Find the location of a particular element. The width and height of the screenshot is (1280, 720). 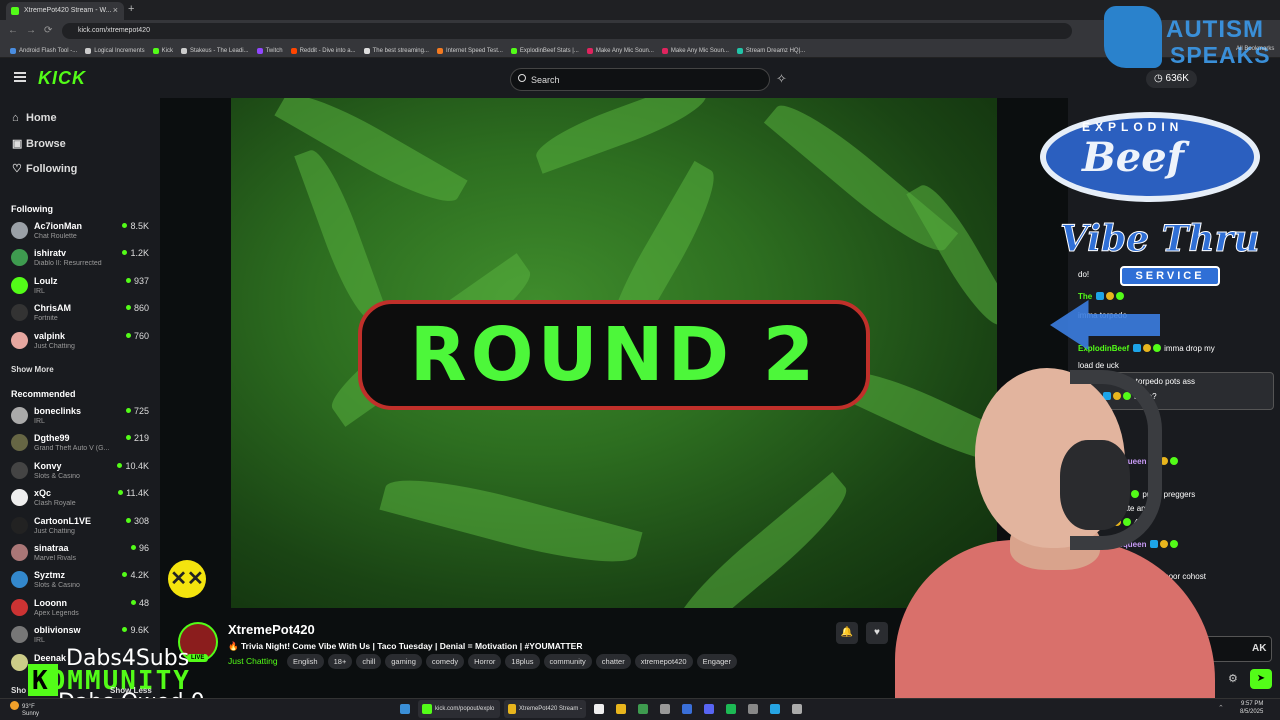

channel-name: ChrisAM is located at coordinates (53, 308).